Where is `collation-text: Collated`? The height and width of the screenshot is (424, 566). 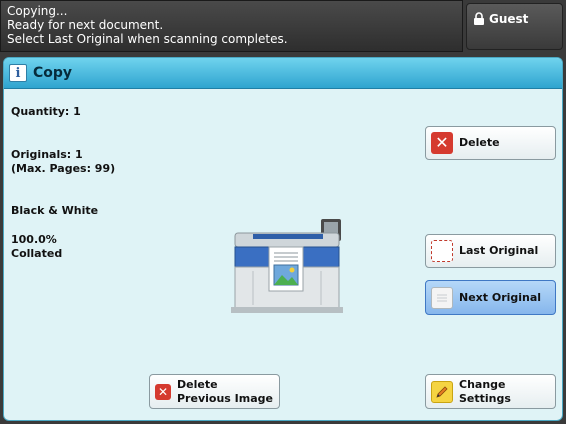 collation-text: Collated is located at coordinates (37, 253).